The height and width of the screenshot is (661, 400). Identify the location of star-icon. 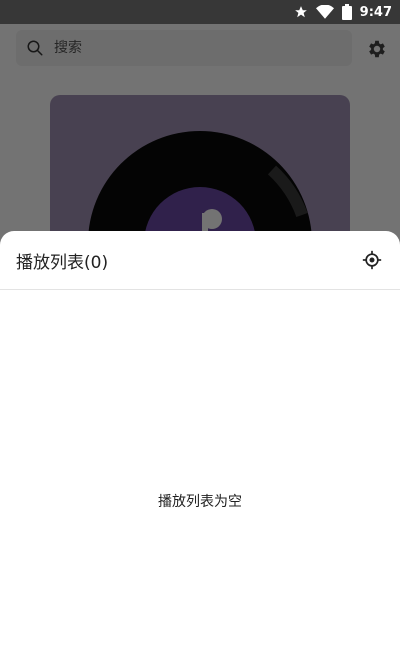
(300, 12).